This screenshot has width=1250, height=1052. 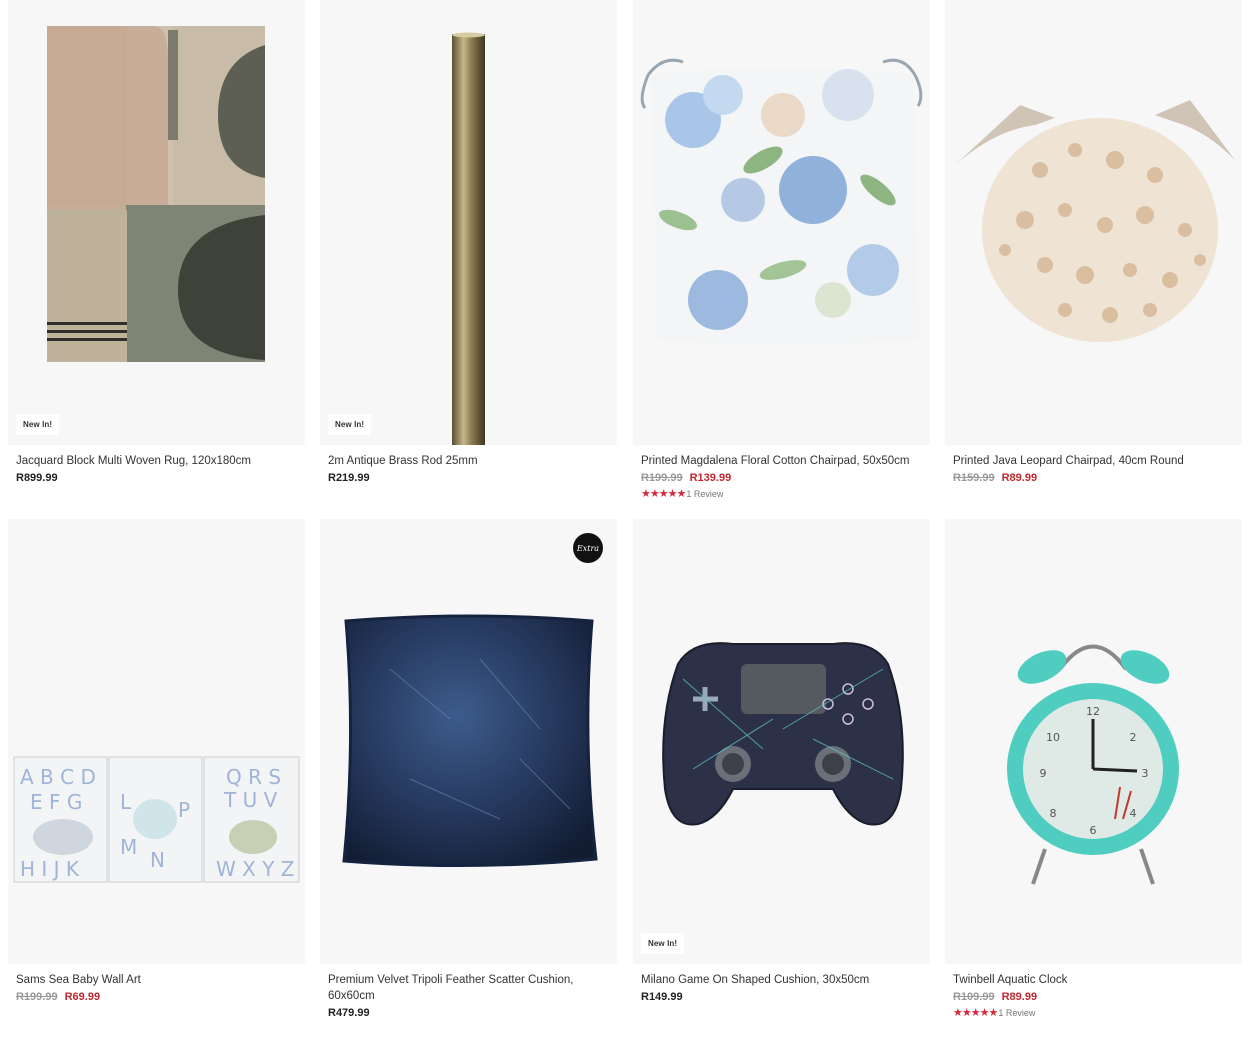 I want to click on product-title: 2m Antique Brass Rod 25mm, so click(x=468, y=461).